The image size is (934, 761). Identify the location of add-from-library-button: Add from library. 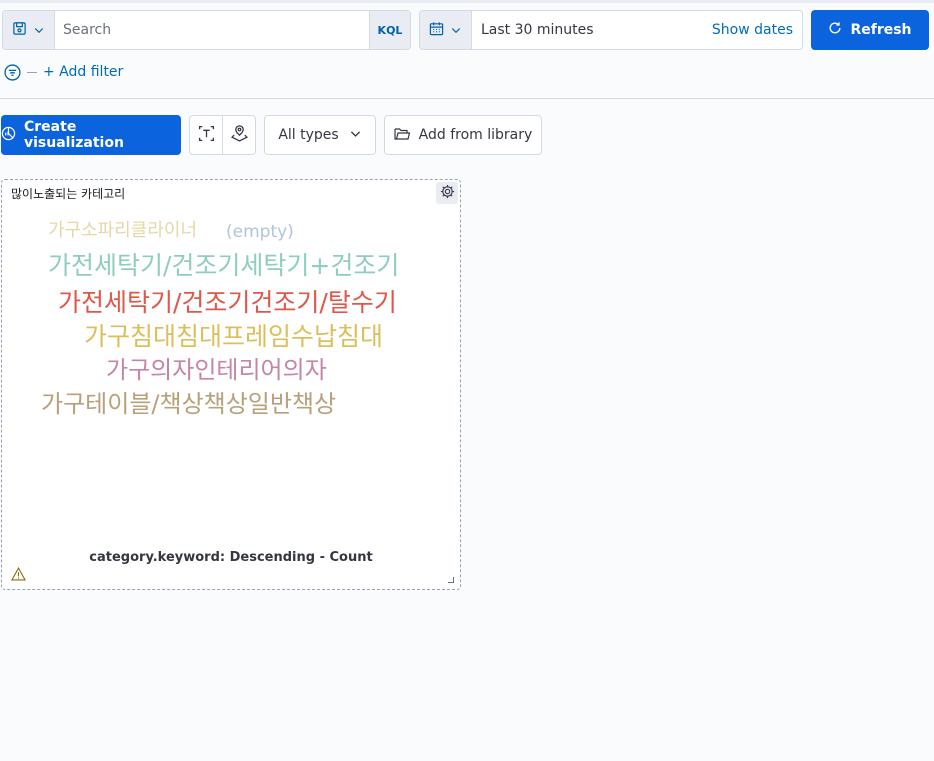
(463, 135).